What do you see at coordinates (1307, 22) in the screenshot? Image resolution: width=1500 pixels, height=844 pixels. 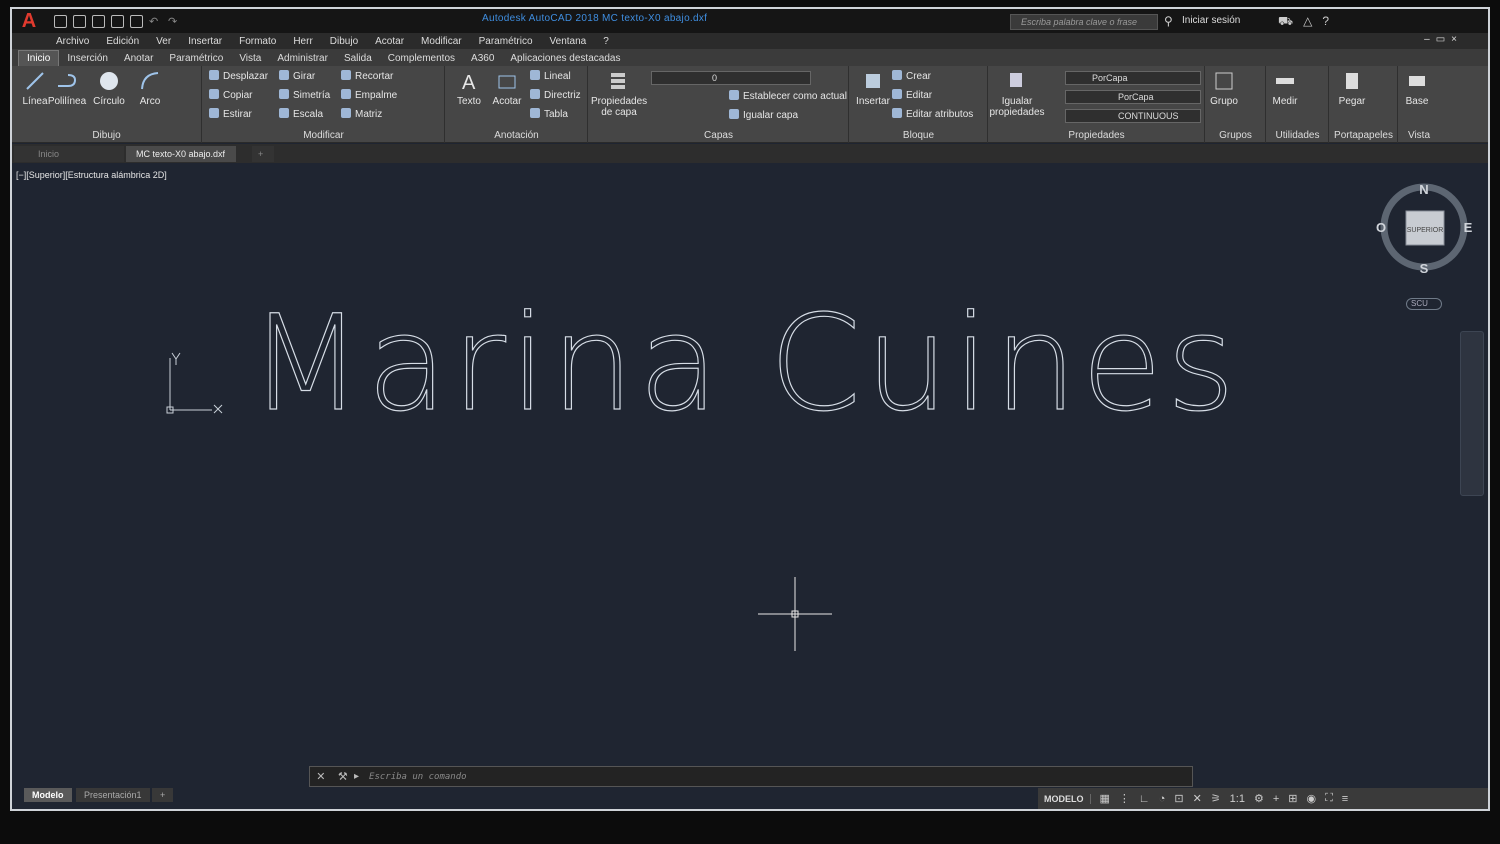 I see `a360-icon: △` at bounding box center [1307, 22].